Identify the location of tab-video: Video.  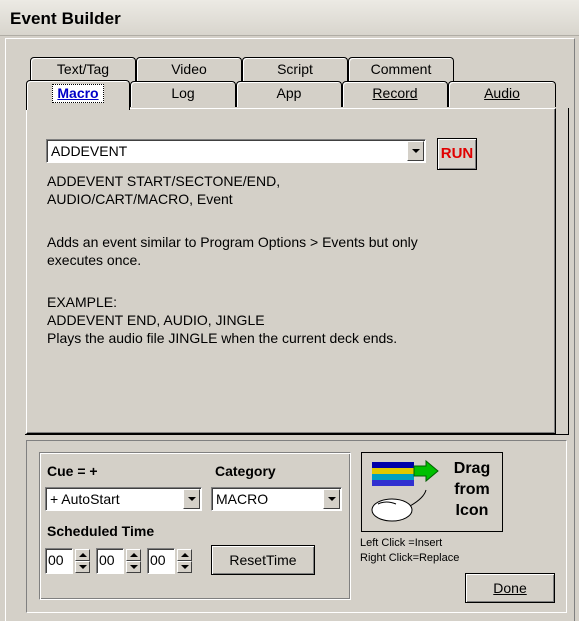
(189, 69).